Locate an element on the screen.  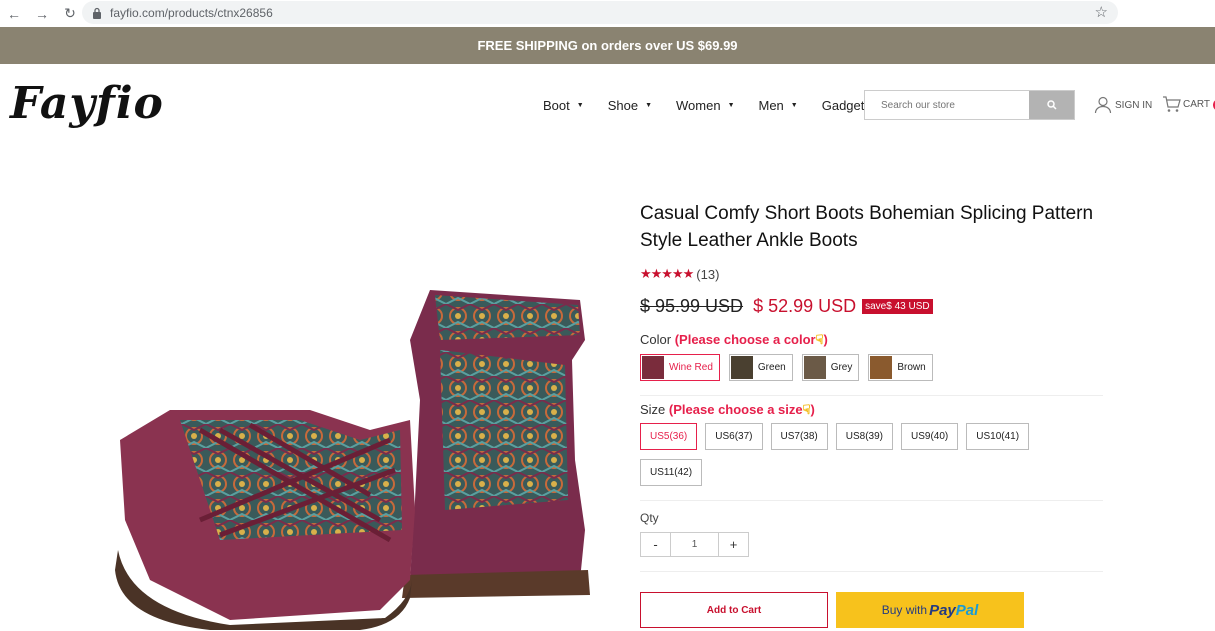
browser-toolbar: ← → ↻ fayfio.com/products/ctnx26856 ☆ is located at coordinates (607, 13).